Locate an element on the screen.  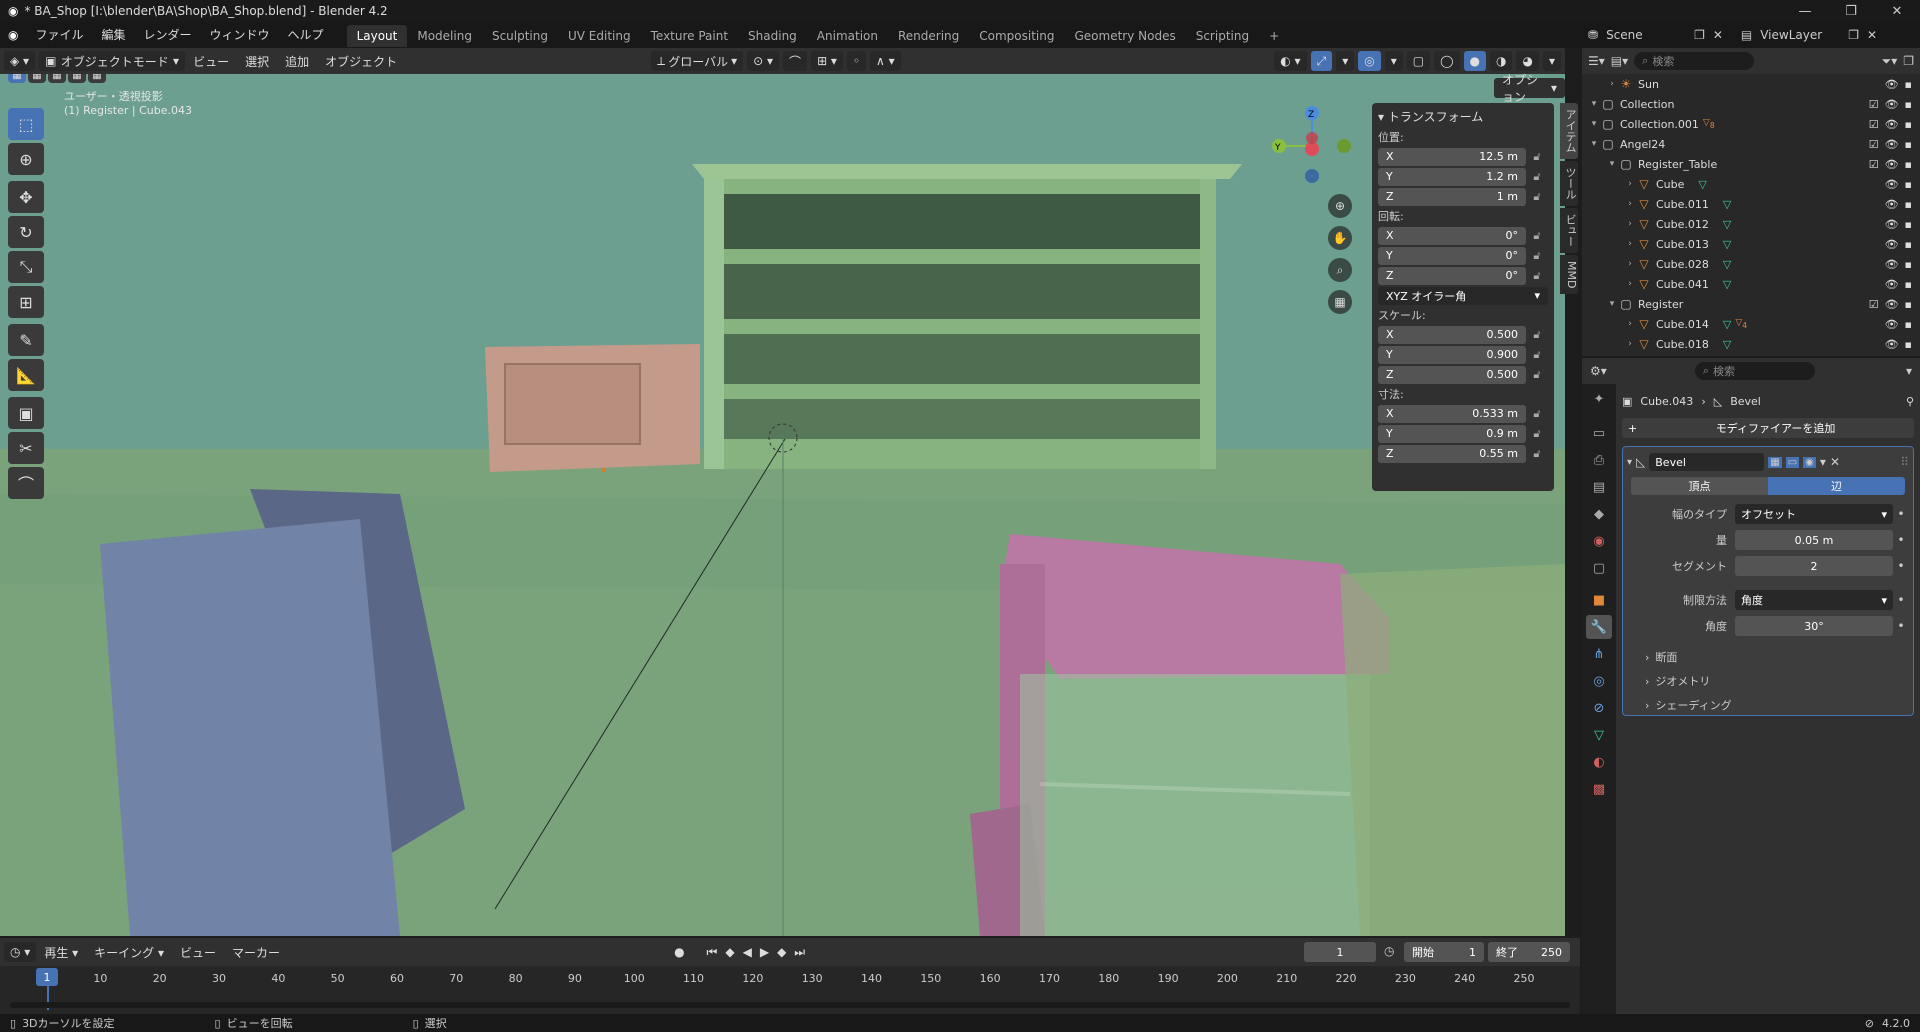
move-tool-icon: ✥ is located at coordinates (26, 197).